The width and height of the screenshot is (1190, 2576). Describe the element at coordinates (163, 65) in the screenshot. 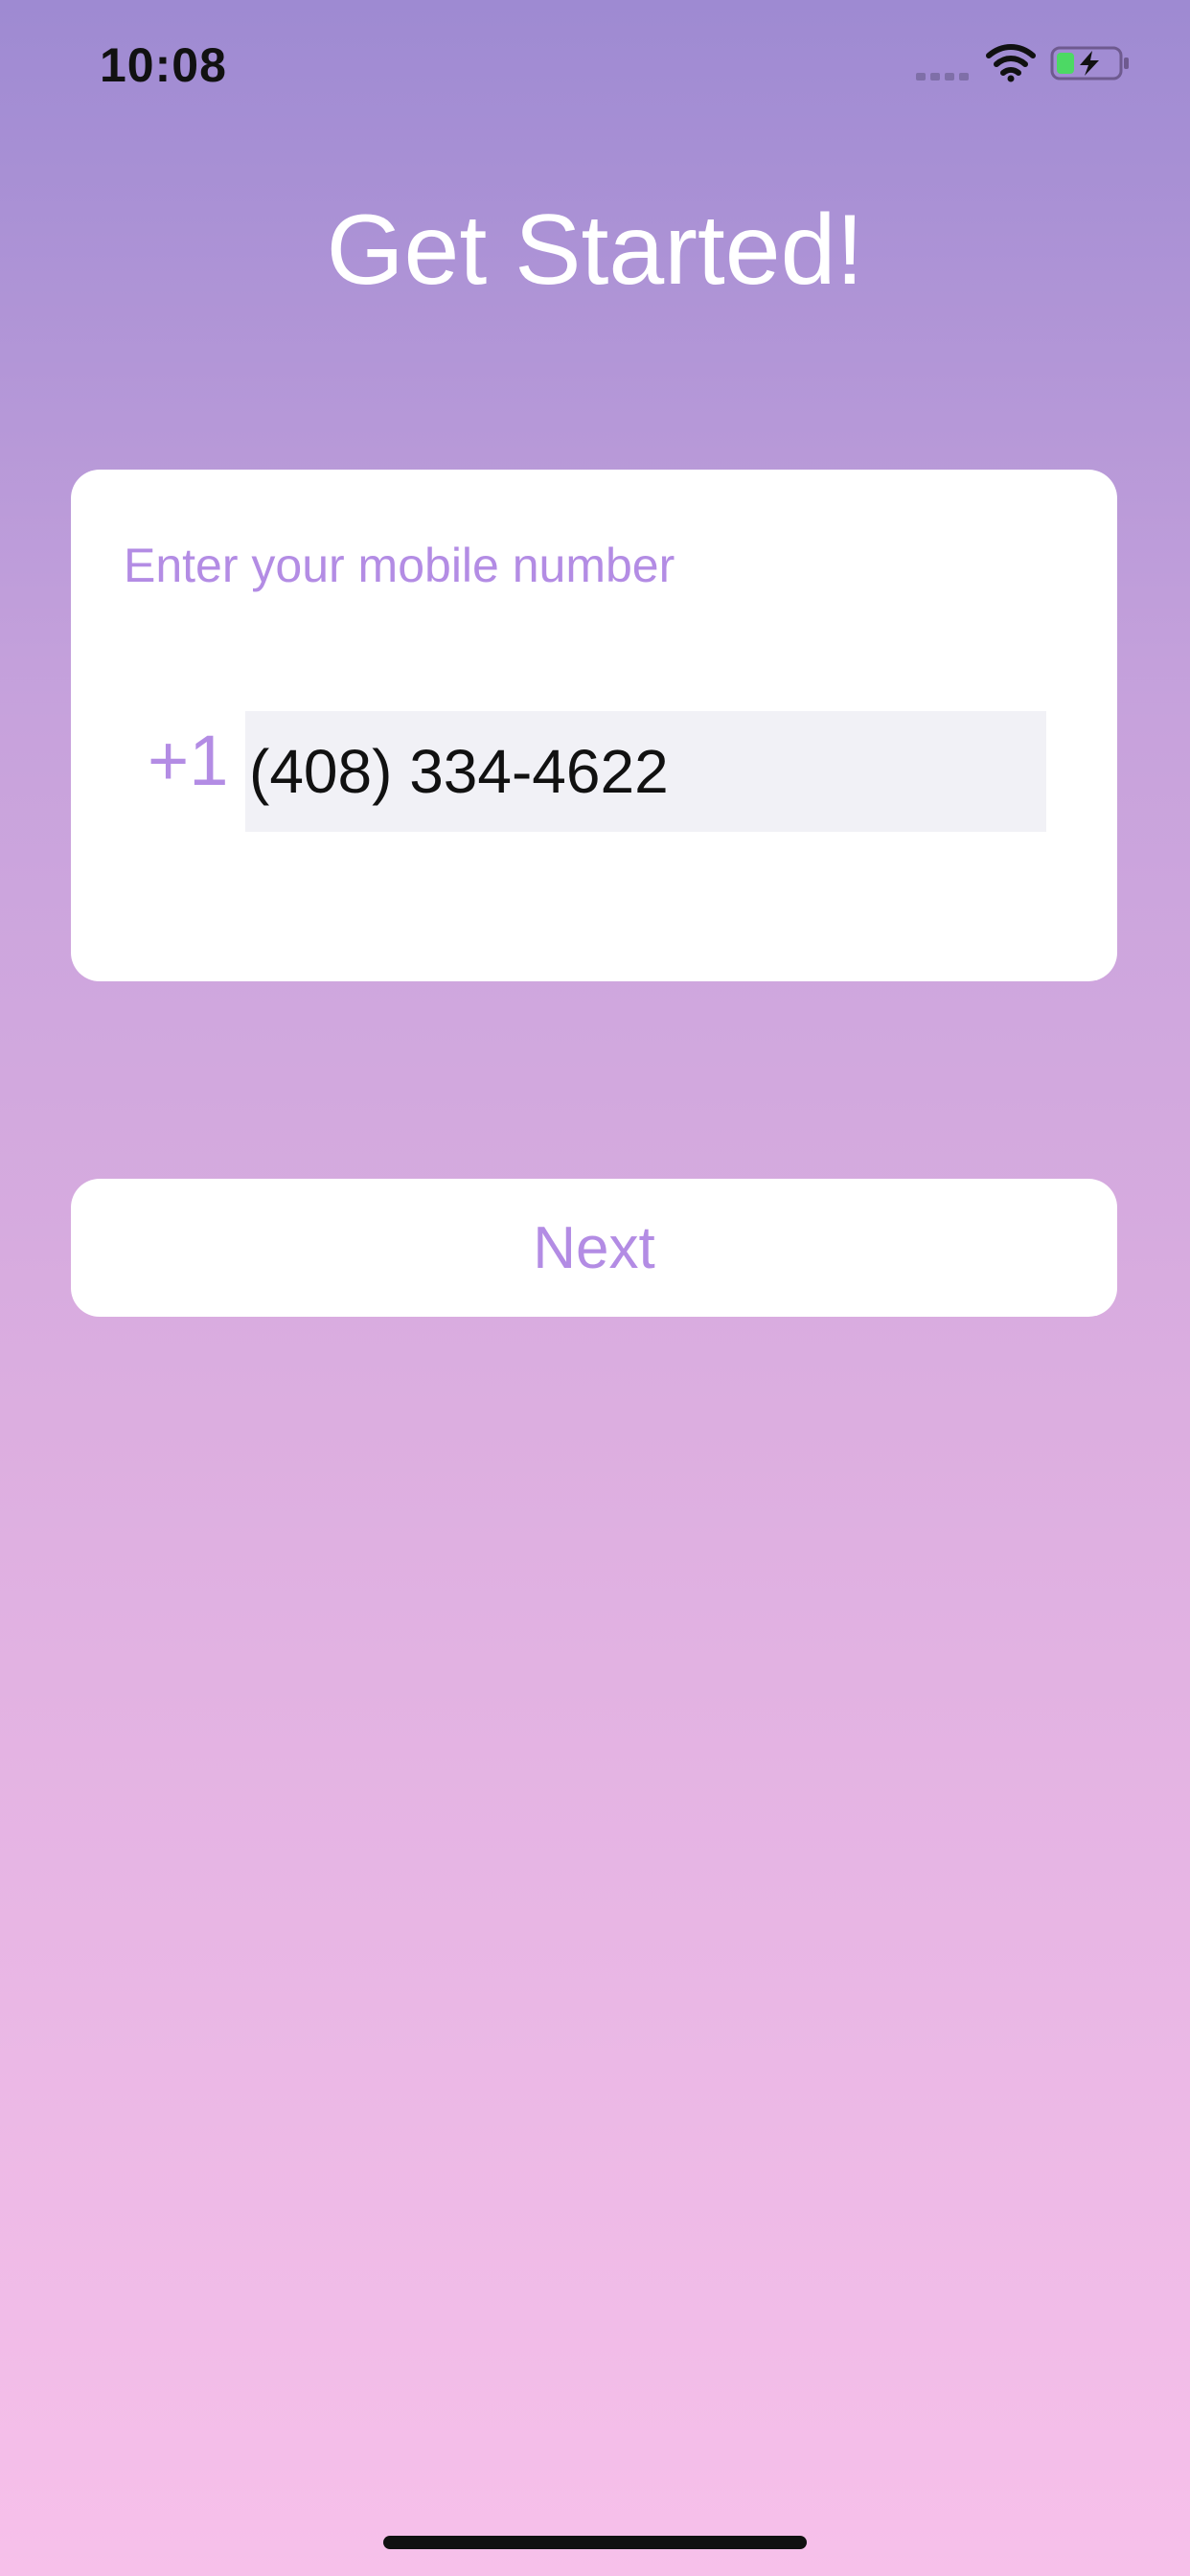

I see `status-time: 10:08` at that location.